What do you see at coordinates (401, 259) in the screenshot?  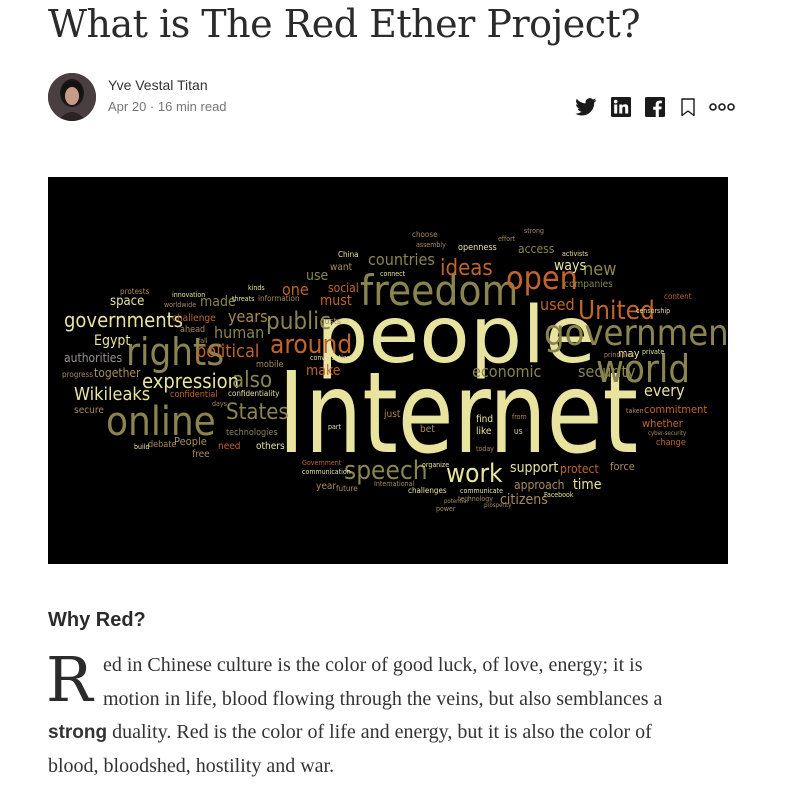 I see `word-cloud-word: countries` at bounding box center [401, 259].